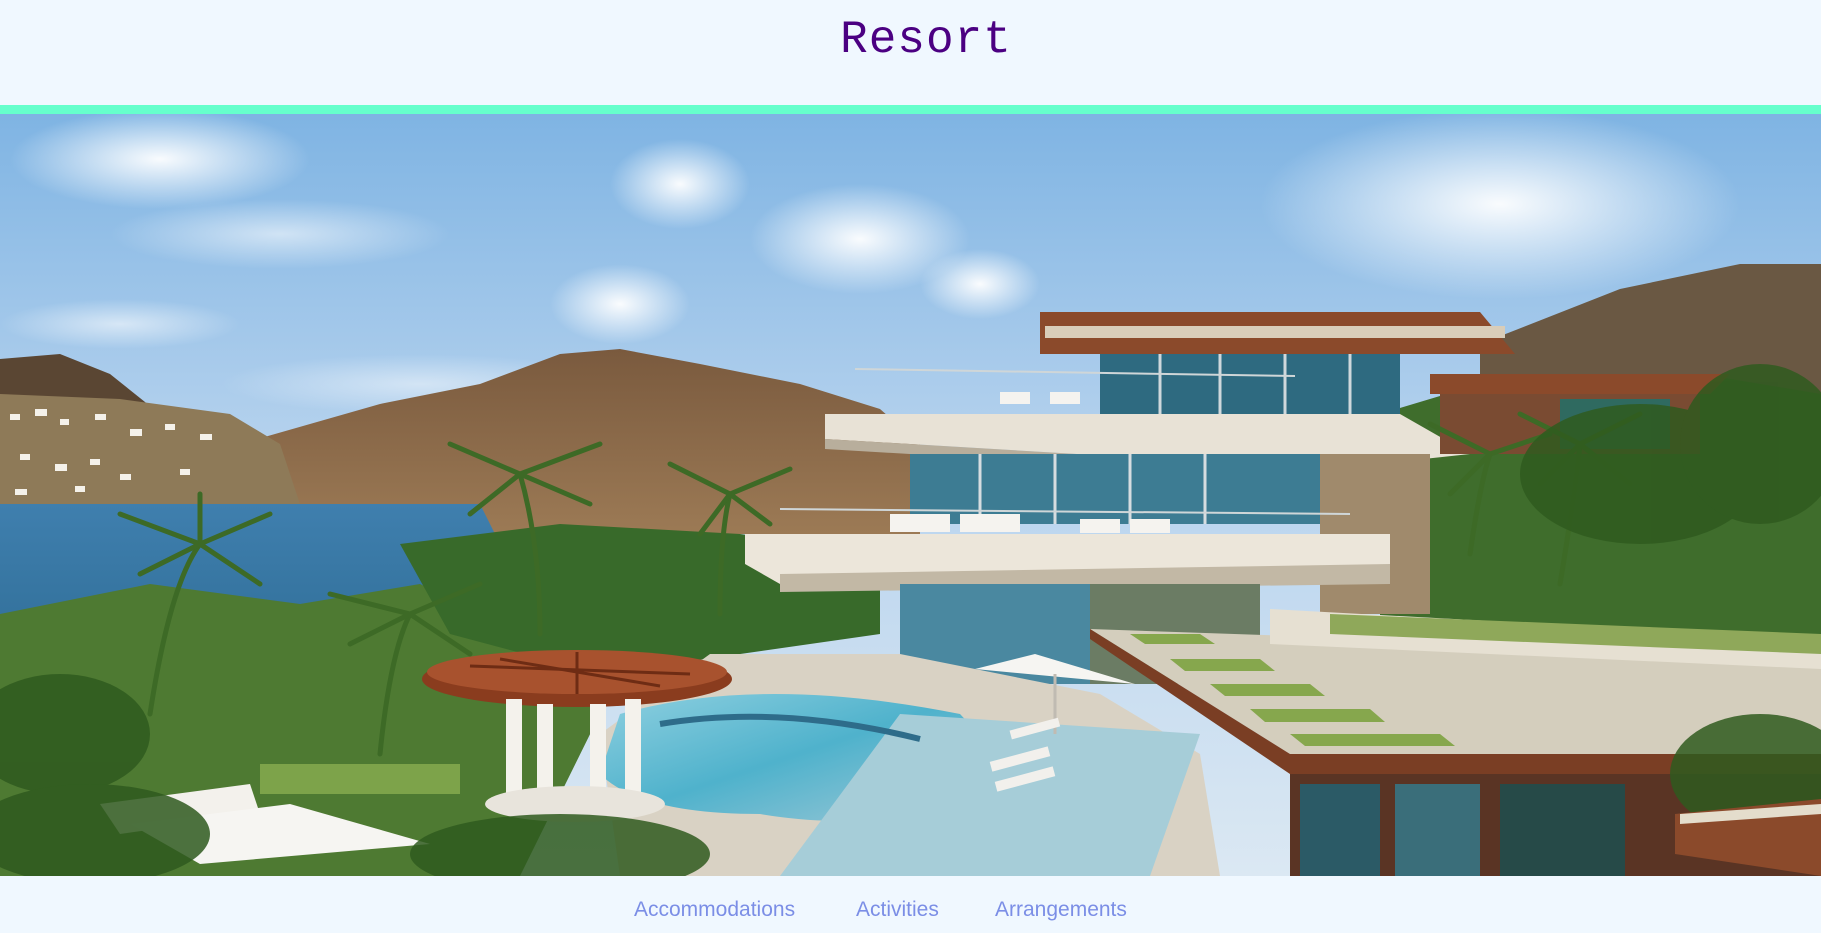 The height and width of the screenshot is (933, 1821). Describe the element at coordinates (926, 40) in the screenshot. I see `site-title: Resort` at that location.